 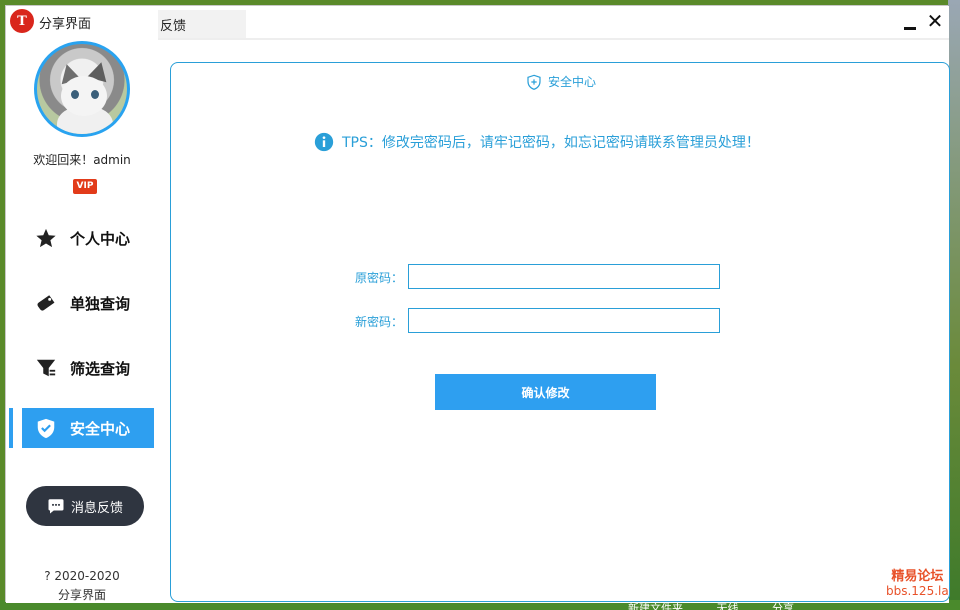 I want to click on sidebar-item-security-center: 安全中心, so click(x=88, y=428).